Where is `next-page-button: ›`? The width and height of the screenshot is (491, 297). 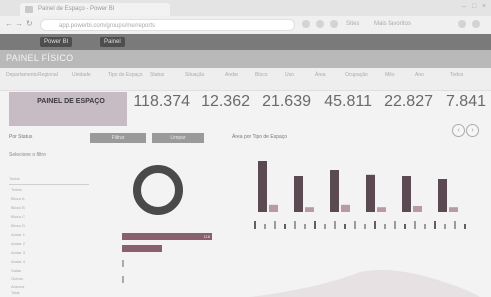 next-page-button: › is located at coordinates (472, 130).